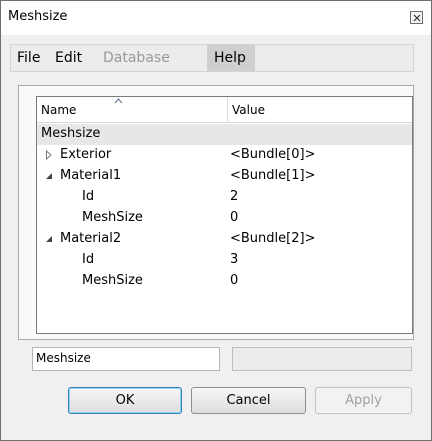  I want to click on row-name: Material2, so click(91, 238).